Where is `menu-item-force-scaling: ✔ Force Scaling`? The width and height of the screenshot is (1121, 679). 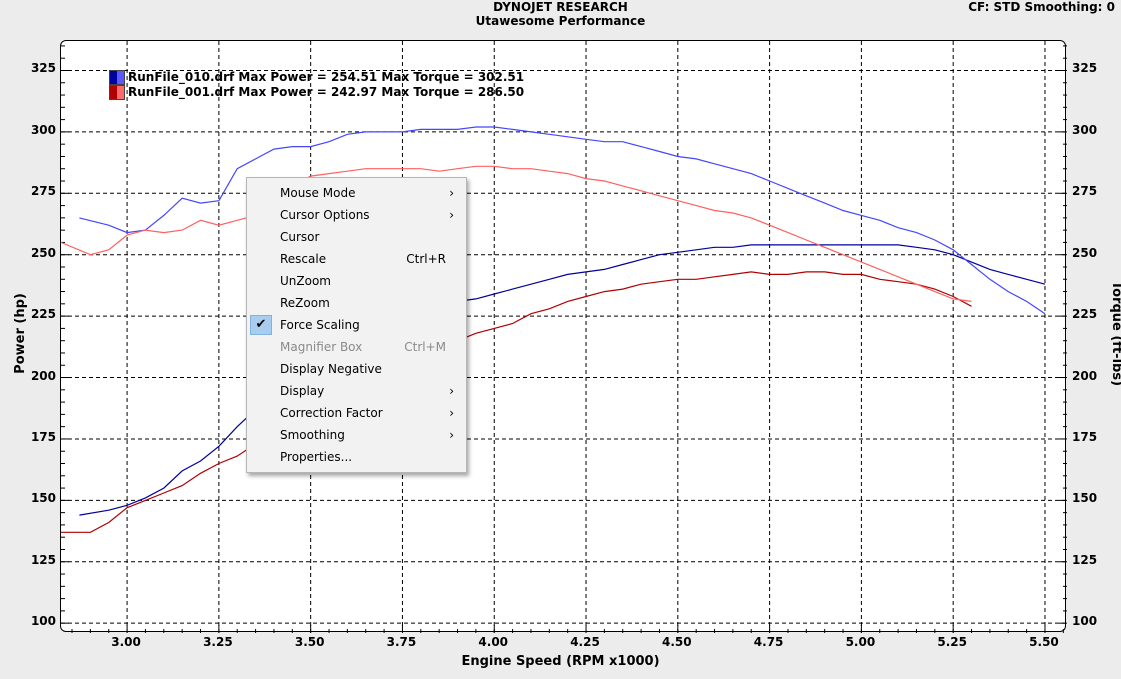 menu-item-force-scaling: ✔ Force Scaling is located at coordinates (356, 325).